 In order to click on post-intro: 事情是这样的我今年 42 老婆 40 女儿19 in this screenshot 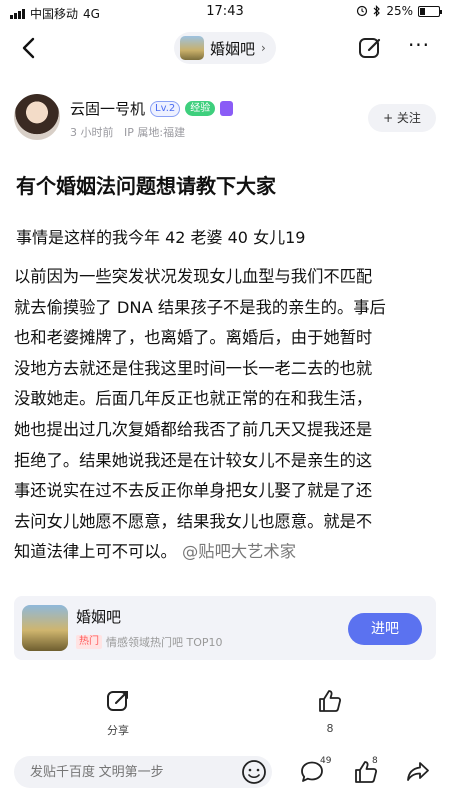, I will do `click(161, 237)`.